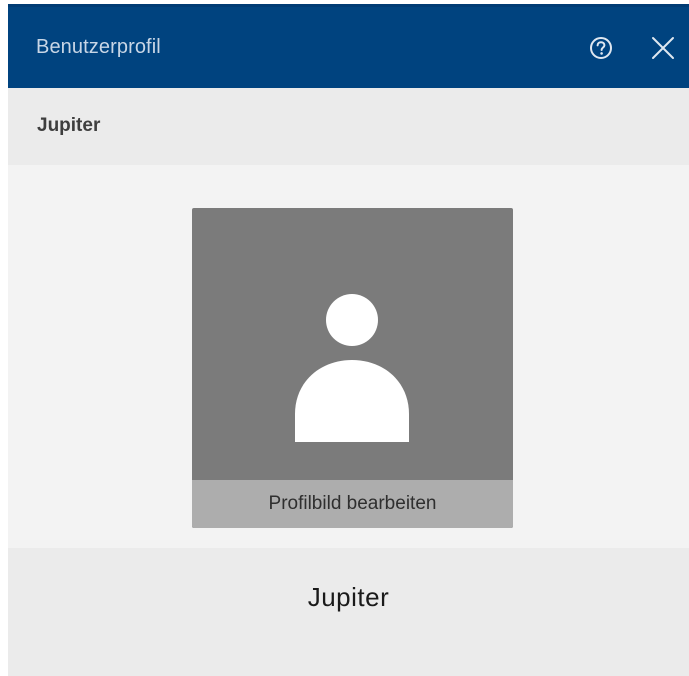  I want to click on help-button, so click(601, 48).